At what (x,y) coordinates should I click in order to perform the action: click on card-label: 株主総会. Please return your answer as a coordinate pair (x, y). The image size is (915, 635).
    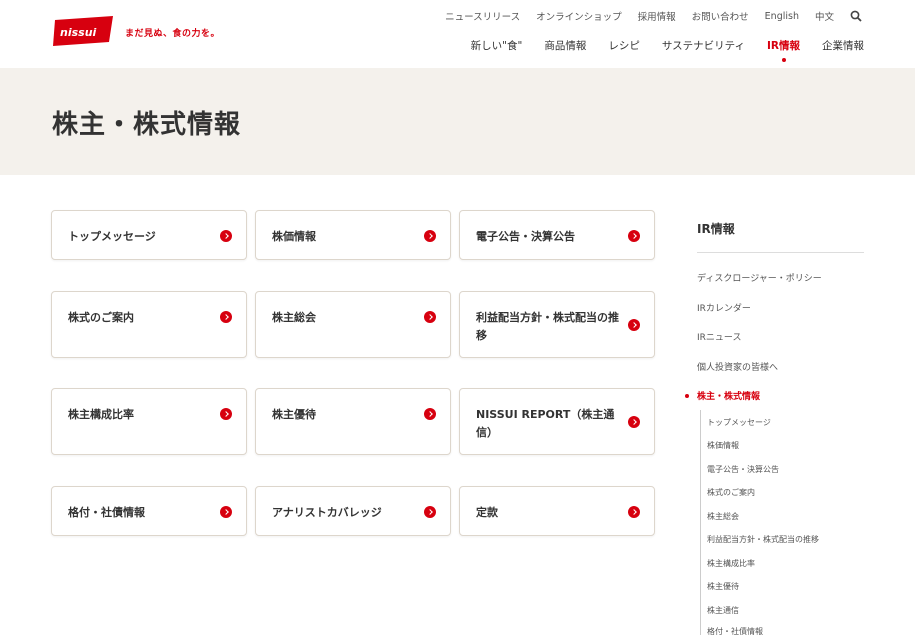
    Looking at the image, I should click on (294, 317).